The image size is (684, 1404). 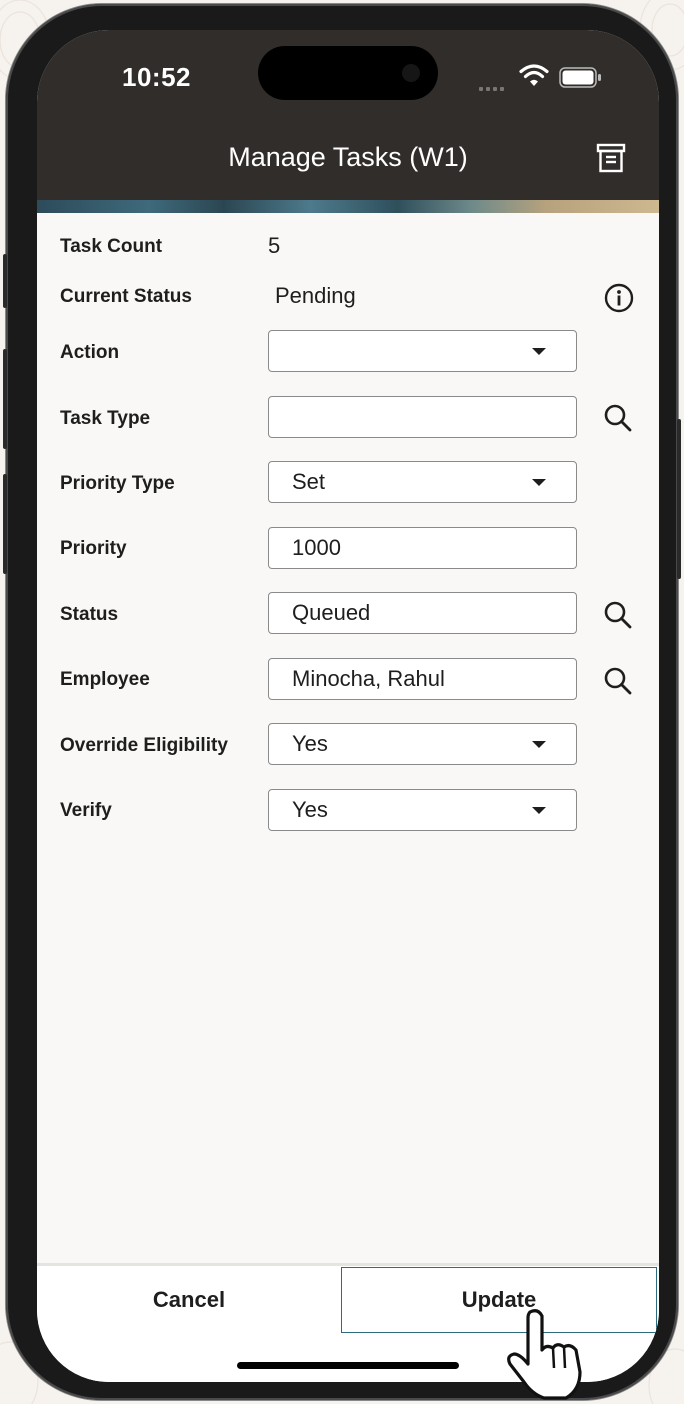 What do you see at coordinates (189, 1299) in the screenshot?
I see `cancel-button: Cancel` at bounding box center [189, 1299].